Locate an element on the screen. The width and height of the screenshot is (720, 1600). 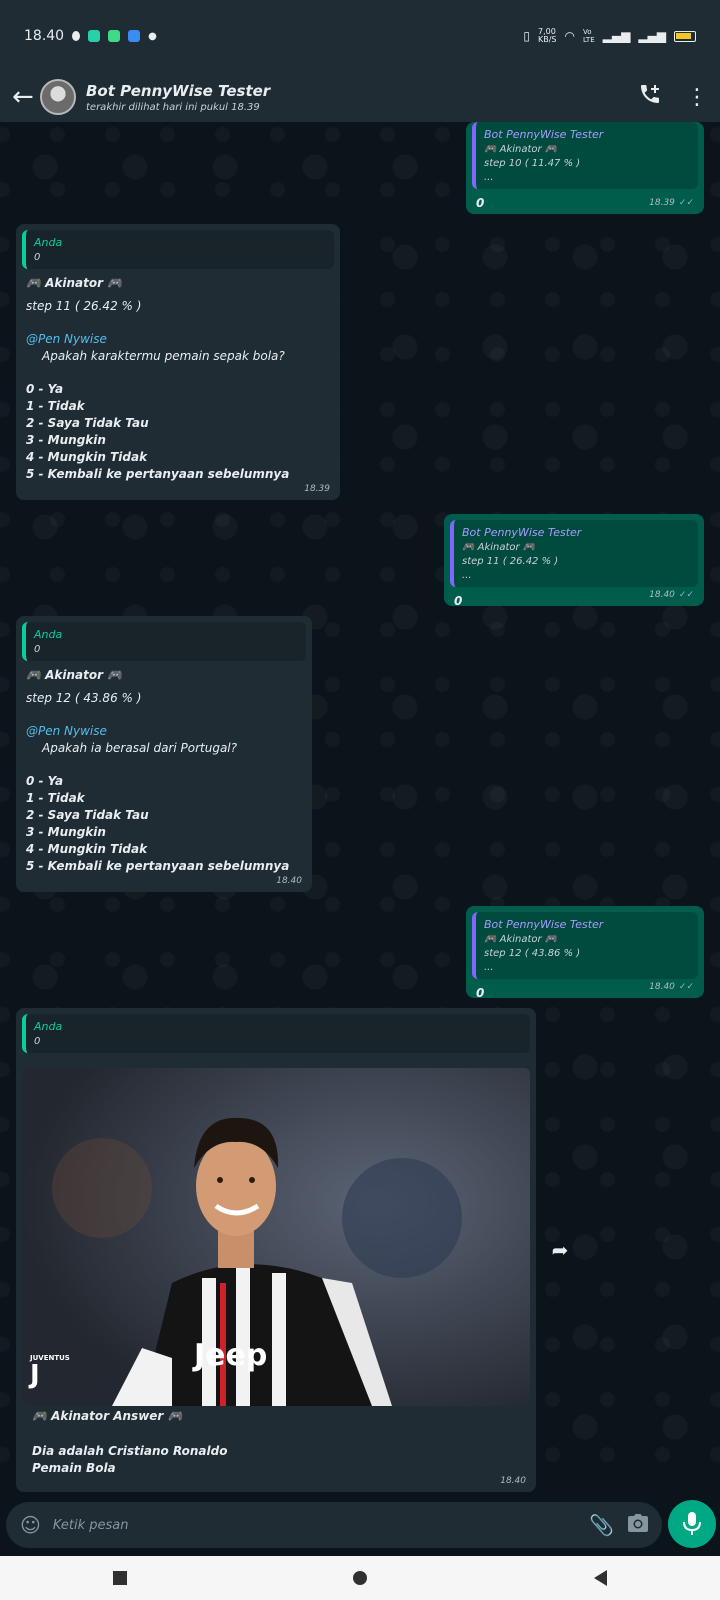
player-photo-illustration is located at coordinates (276, 1237).